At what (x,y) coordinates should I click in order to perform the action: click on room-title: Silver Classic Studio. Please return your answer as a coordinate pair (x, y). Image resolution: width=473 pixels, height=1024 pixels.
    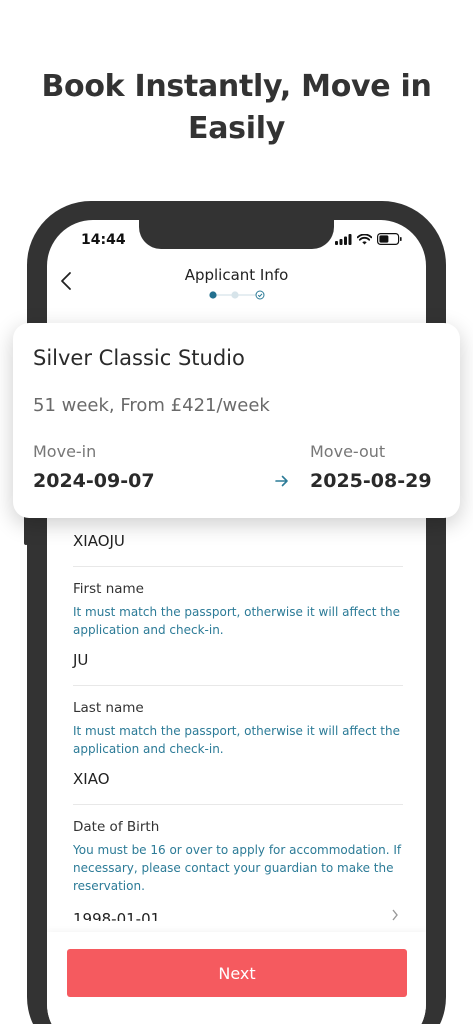
    Looking at the image, I should click on (139, 358).